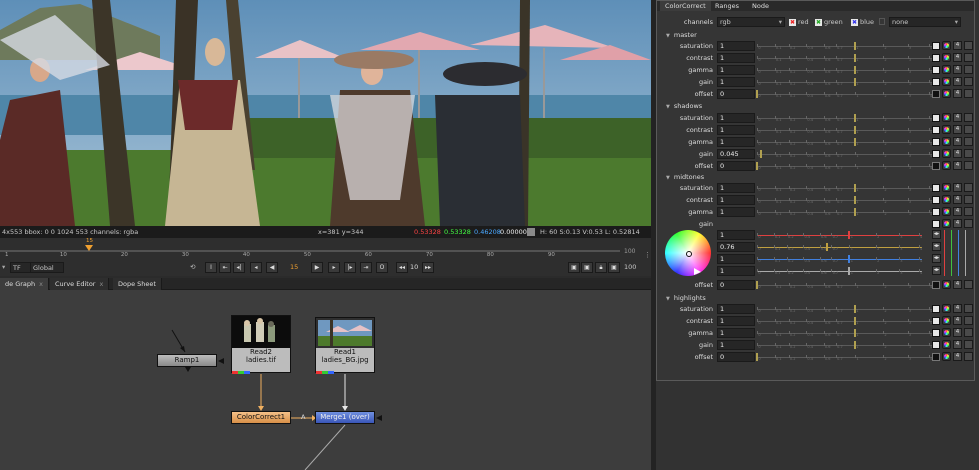 This screenshot has width=979, height=470. I want to click on node-ramp: Ramp1, so click(187, 360).